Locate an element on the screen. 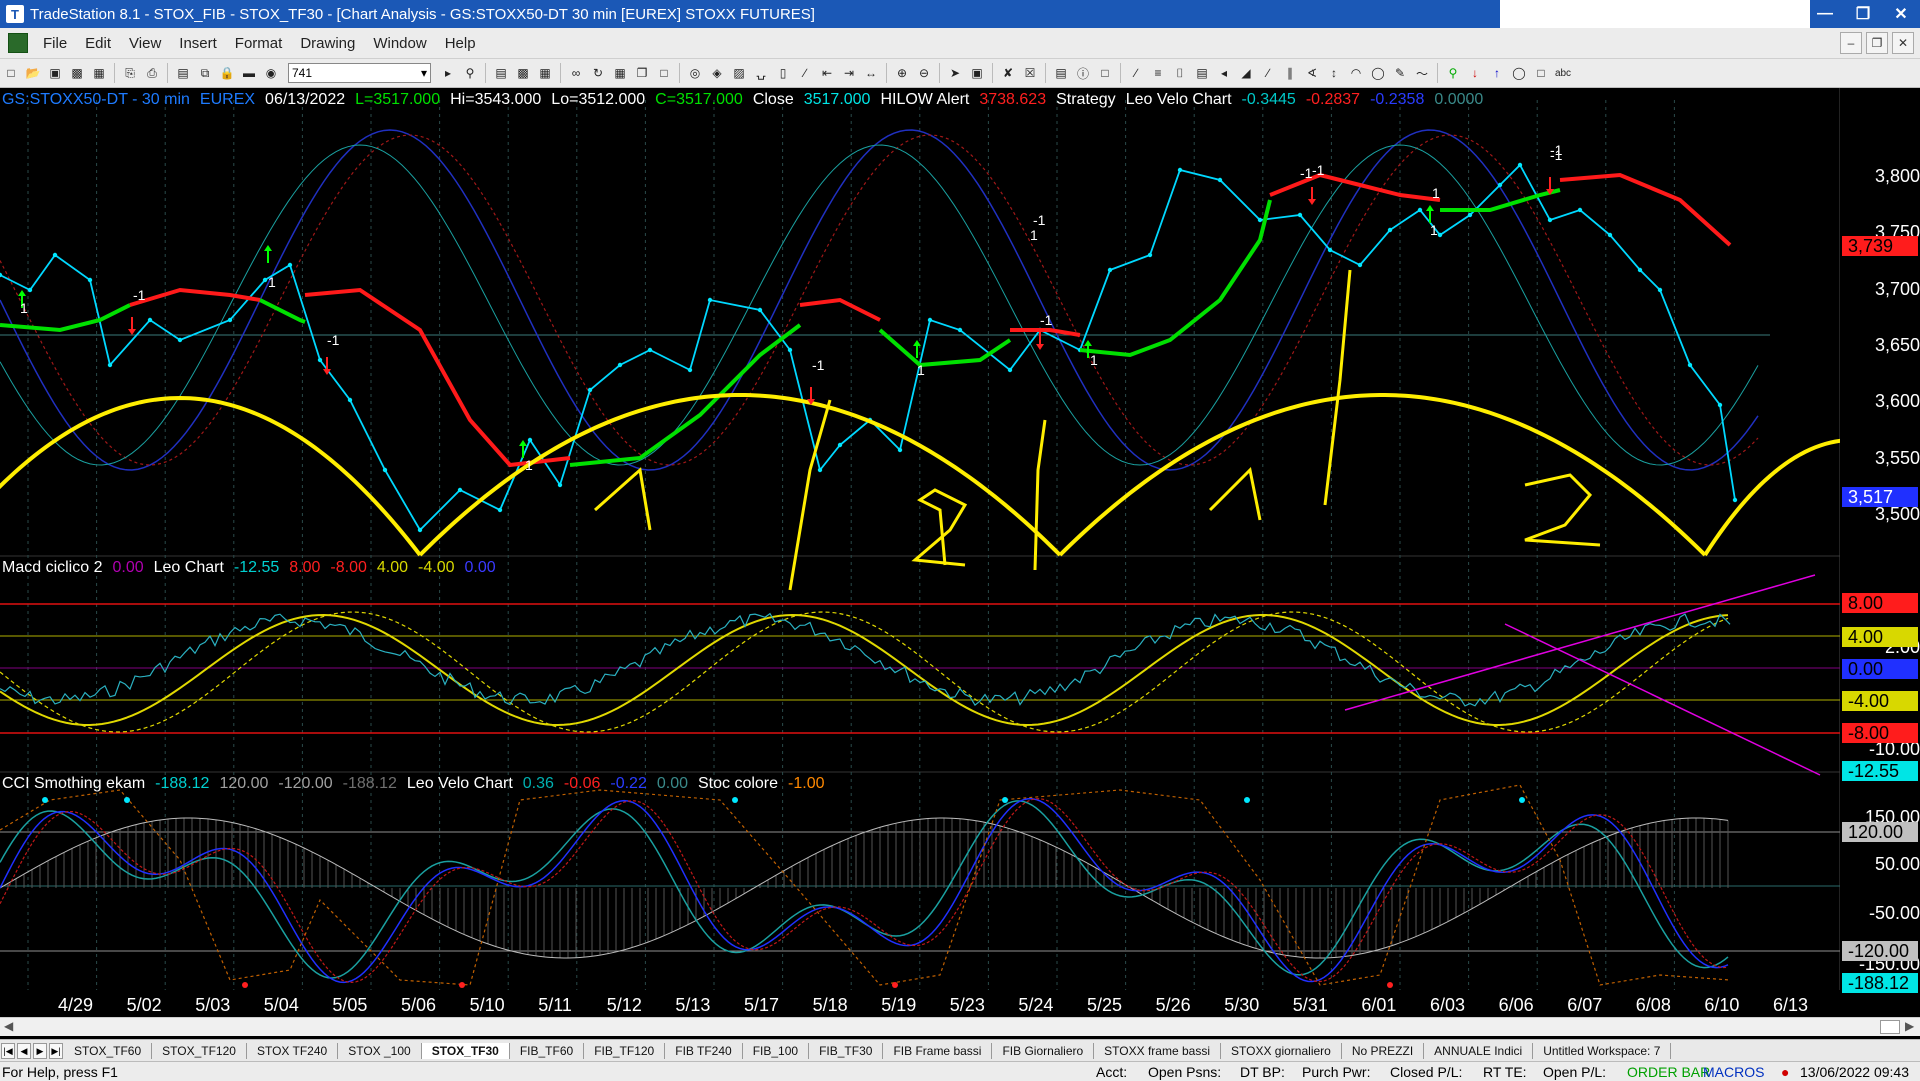 The width and height of the screenshot is (1920, 1081). matrix-icon: ▨ is located at coordinates (739, 73).